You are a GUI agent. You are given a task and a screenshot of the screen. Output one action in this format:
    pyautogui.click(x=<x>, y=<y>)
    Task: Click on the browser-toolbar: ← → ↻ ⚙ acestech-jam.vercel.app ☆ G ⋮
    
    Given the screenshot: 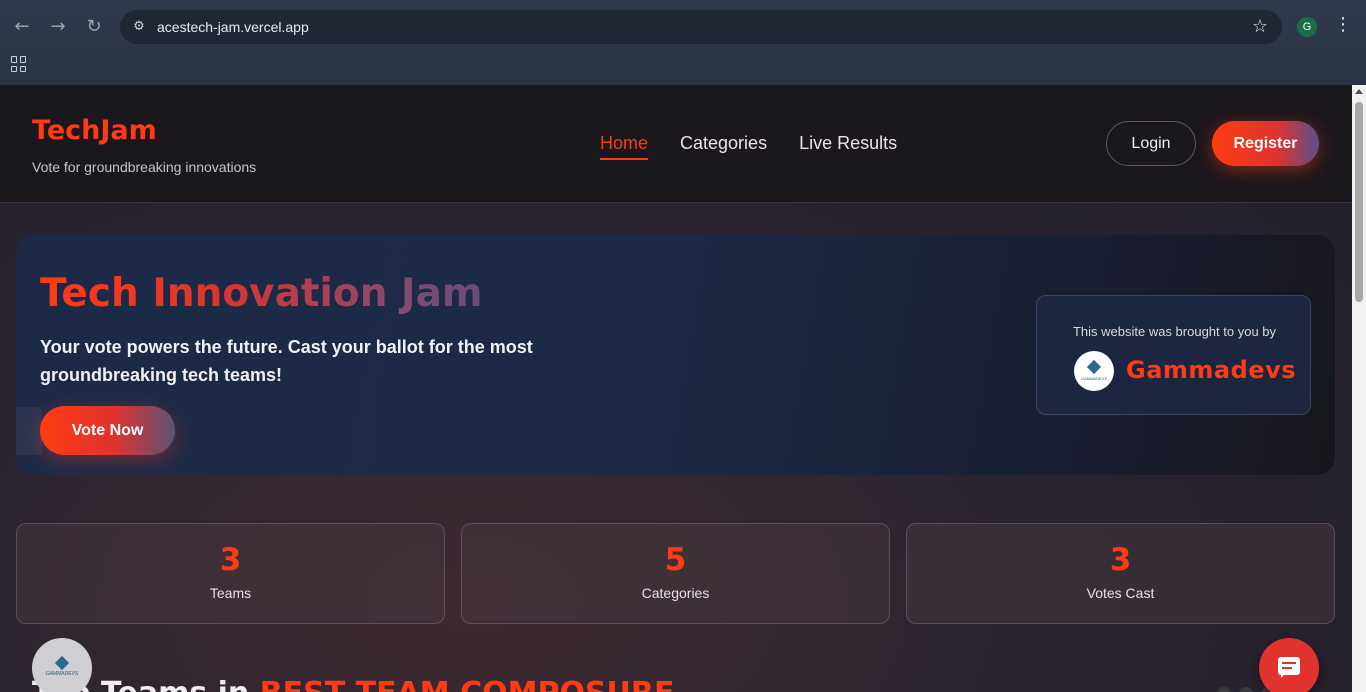 What is the action you would take?
    pyautogui.click(x=683, y=42)
    